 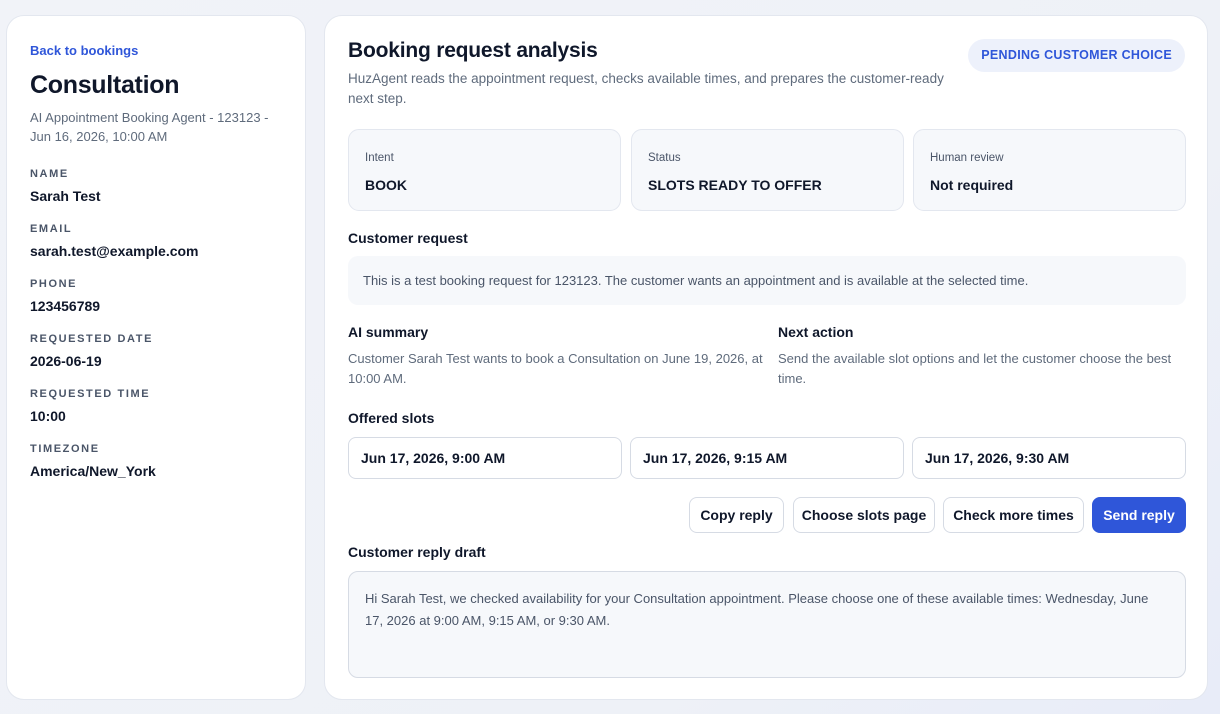 What do you see at coordinates (864, 515) in the screenshot?
I see `choose-slots-page-button: Choose slots page` at bounding box center [864, 515].